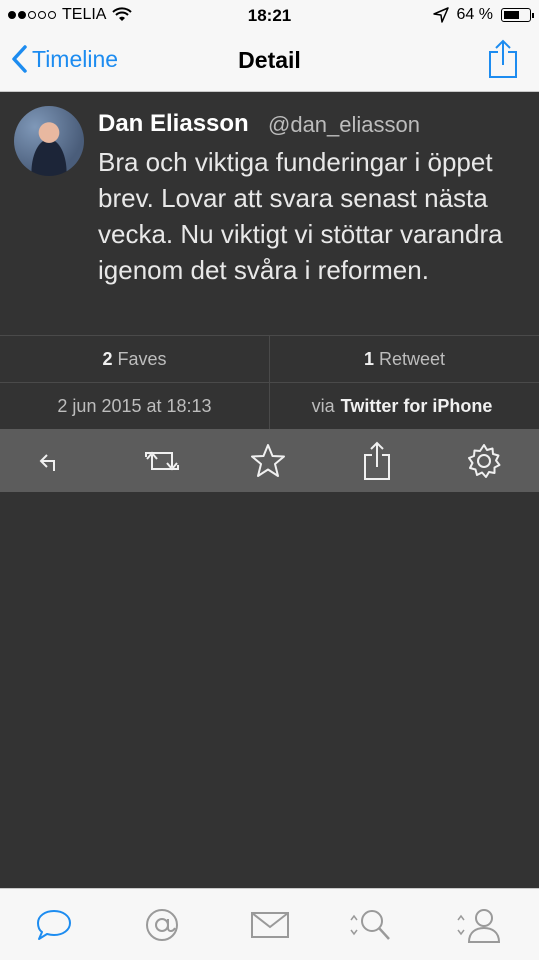  I want to click on engagement-row: 2 Faves 1 Retweet, so click(269, 358).